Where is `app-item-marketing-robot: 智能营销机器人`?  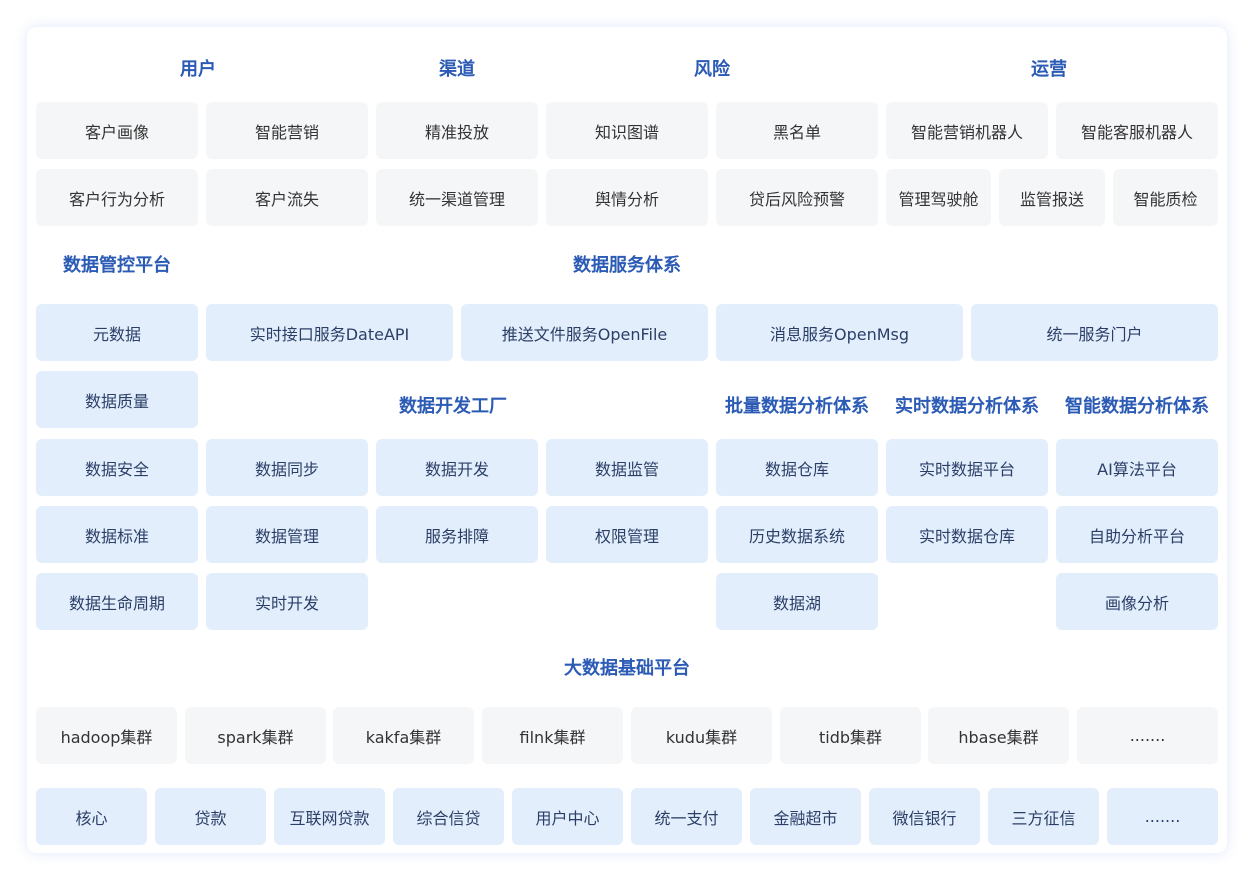
app-item-marketing-robot: 智能营销机器人 is located at coordinates (967, 130).